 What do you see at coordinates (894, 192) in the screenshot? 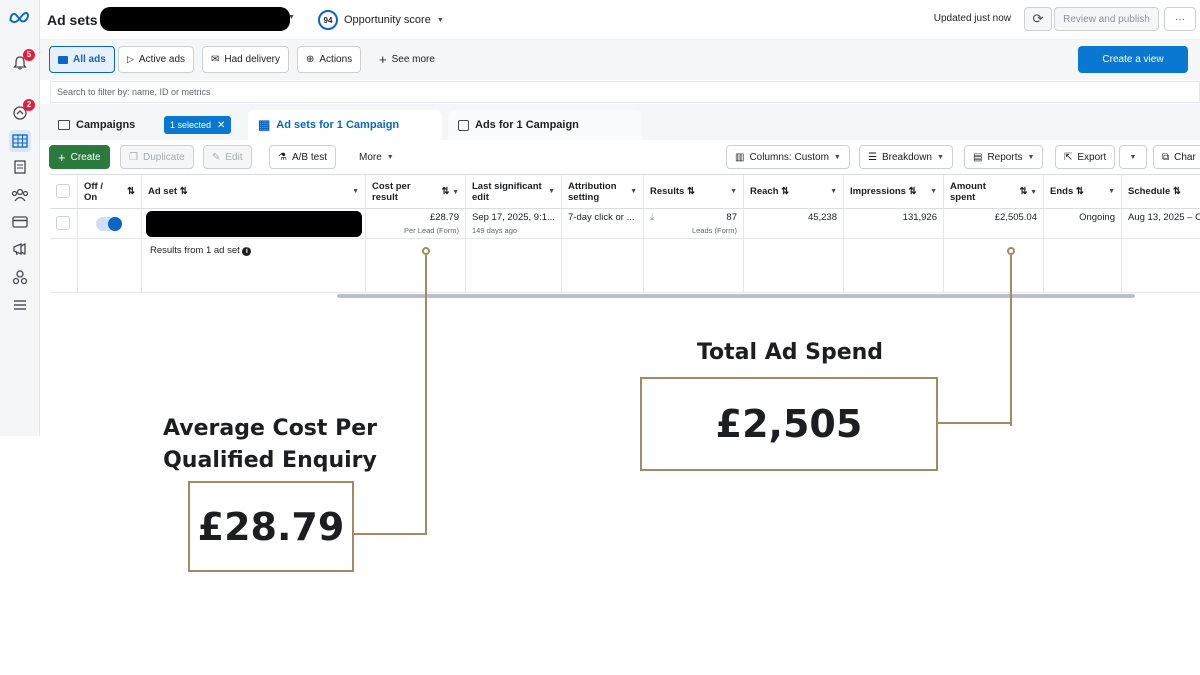
I see `header-impressions: Impressions ⇅ ▼` at bounding box center [894, 192].